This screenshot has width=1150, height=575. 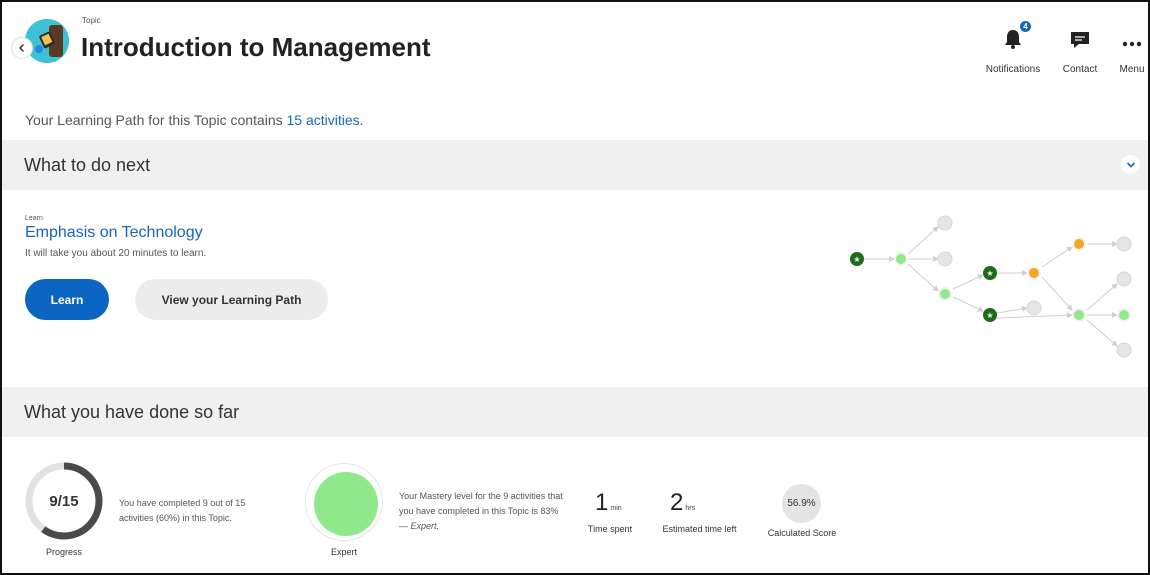 I want to click on time-spent-value: 1 min, so click(x=608, y=503).